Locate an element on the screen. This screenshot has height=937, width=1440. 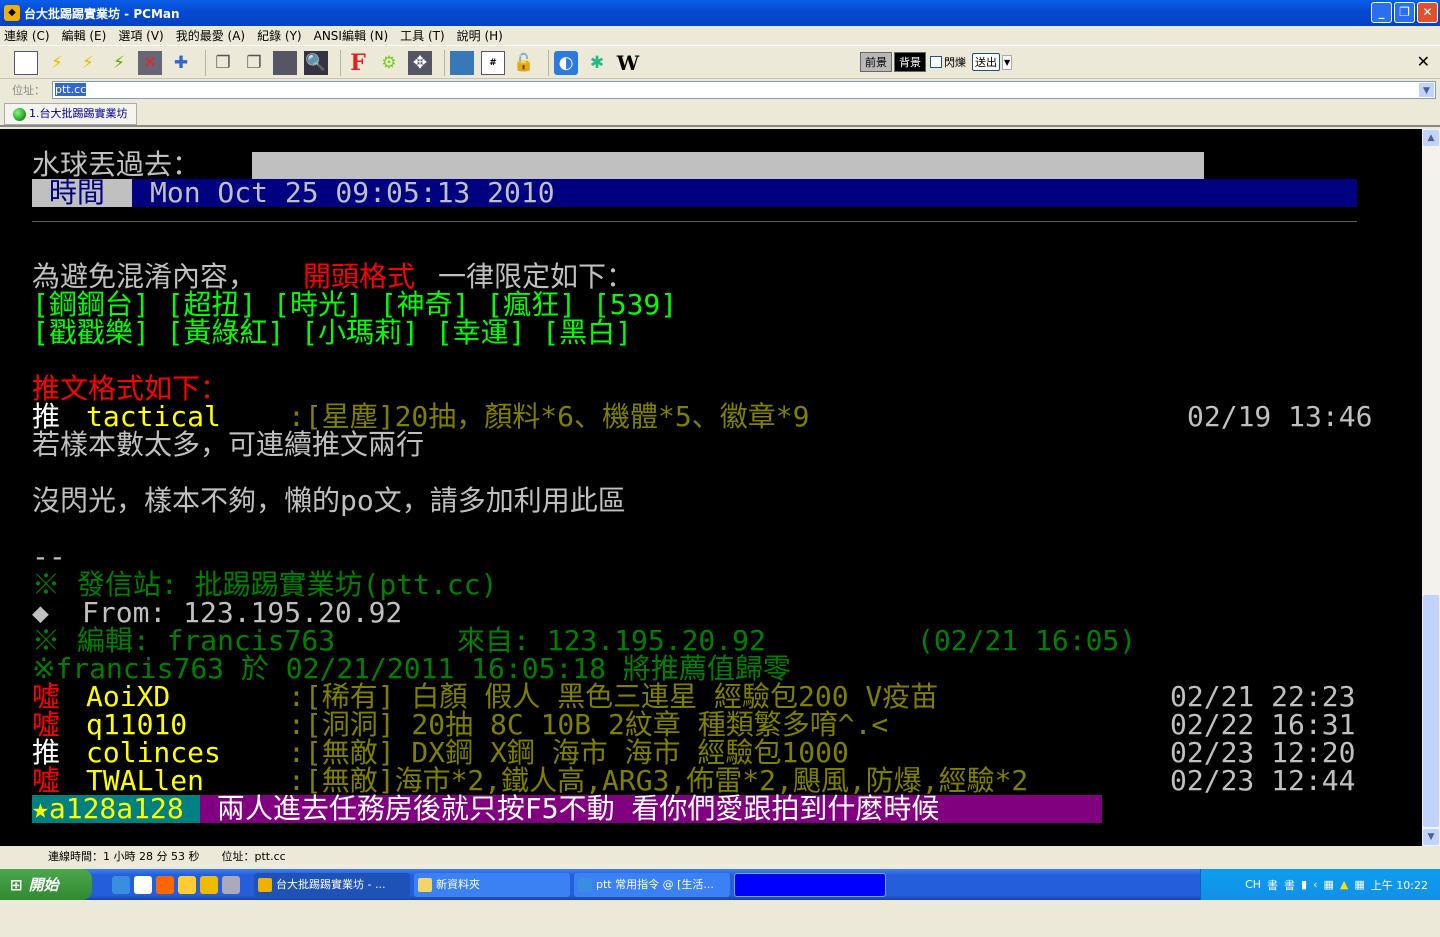
task-folder: 新資料夾 is located at coordinates (492, 884).